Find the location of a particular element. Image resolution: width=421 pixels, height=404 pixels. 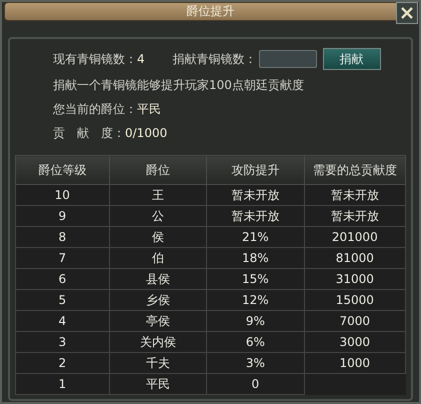

table-cell: 7000 is located at coordinates (355, 321).